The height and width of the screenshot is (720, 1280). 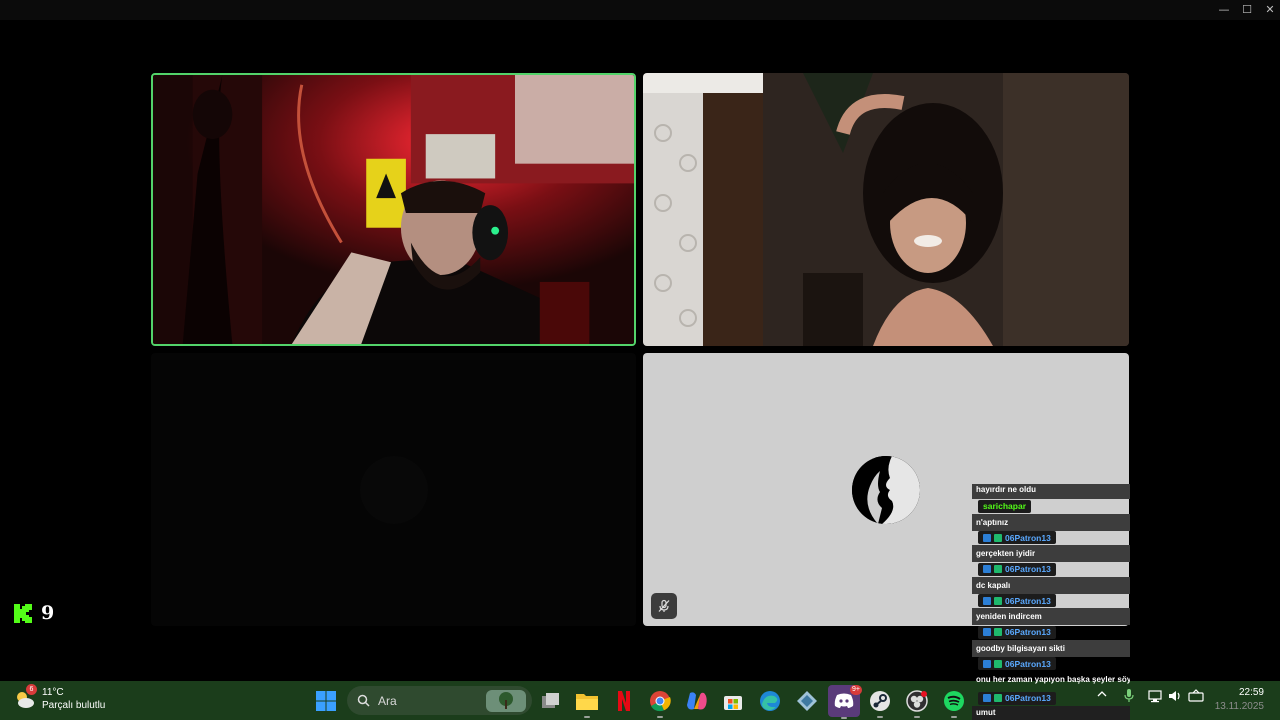 I want to click on device-icon, so click(x=1196, y=697).